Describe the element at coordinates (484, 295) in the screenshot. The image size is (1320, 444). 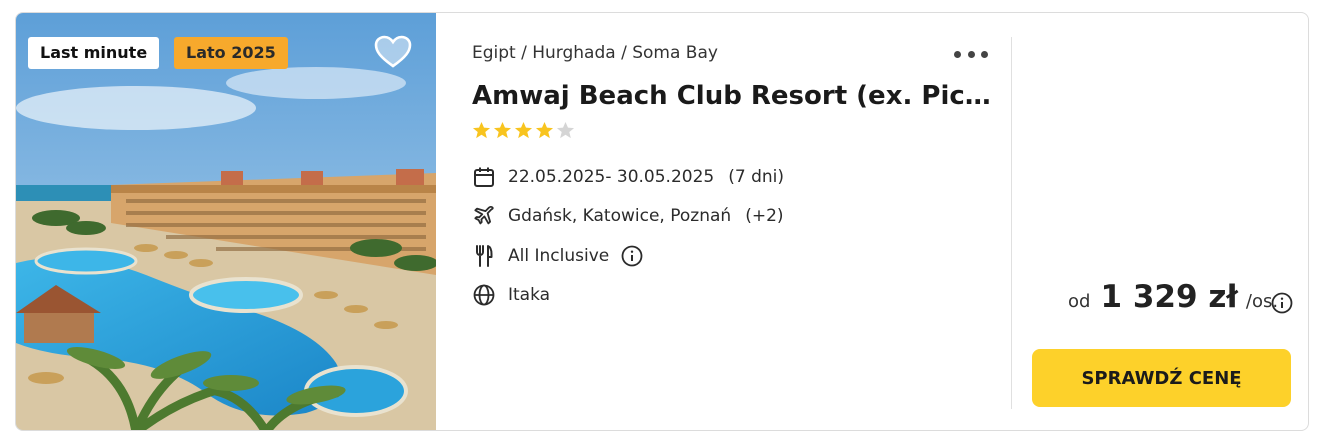
I see `globe-icon` at that location.